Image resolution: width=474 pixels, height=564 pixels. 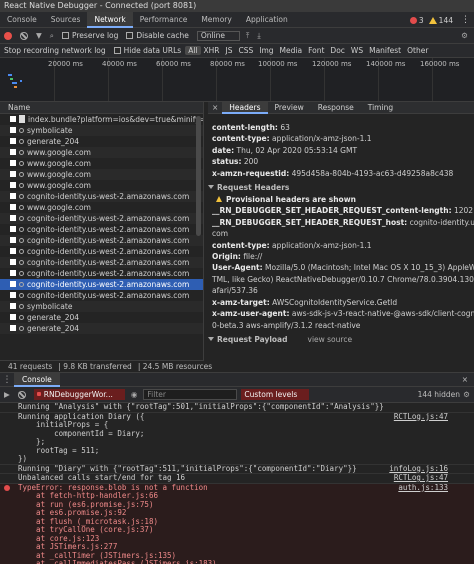 What do you see at coordinates (466, 394) in the screenshot?
I see `console-settings-gear-icon: ⚙` at bounding box center [466, 394].